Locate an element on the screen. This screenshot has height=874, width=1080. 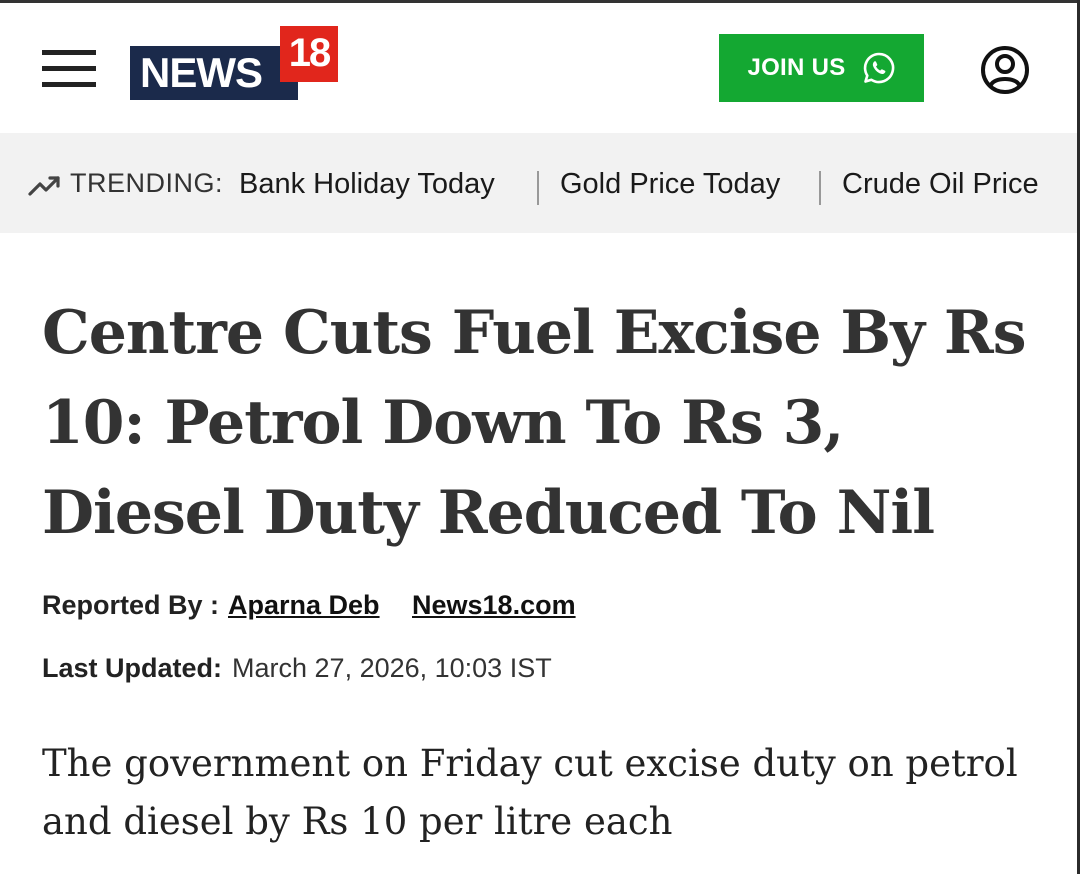
user-account-icon is located at coordinates (1005, 70).